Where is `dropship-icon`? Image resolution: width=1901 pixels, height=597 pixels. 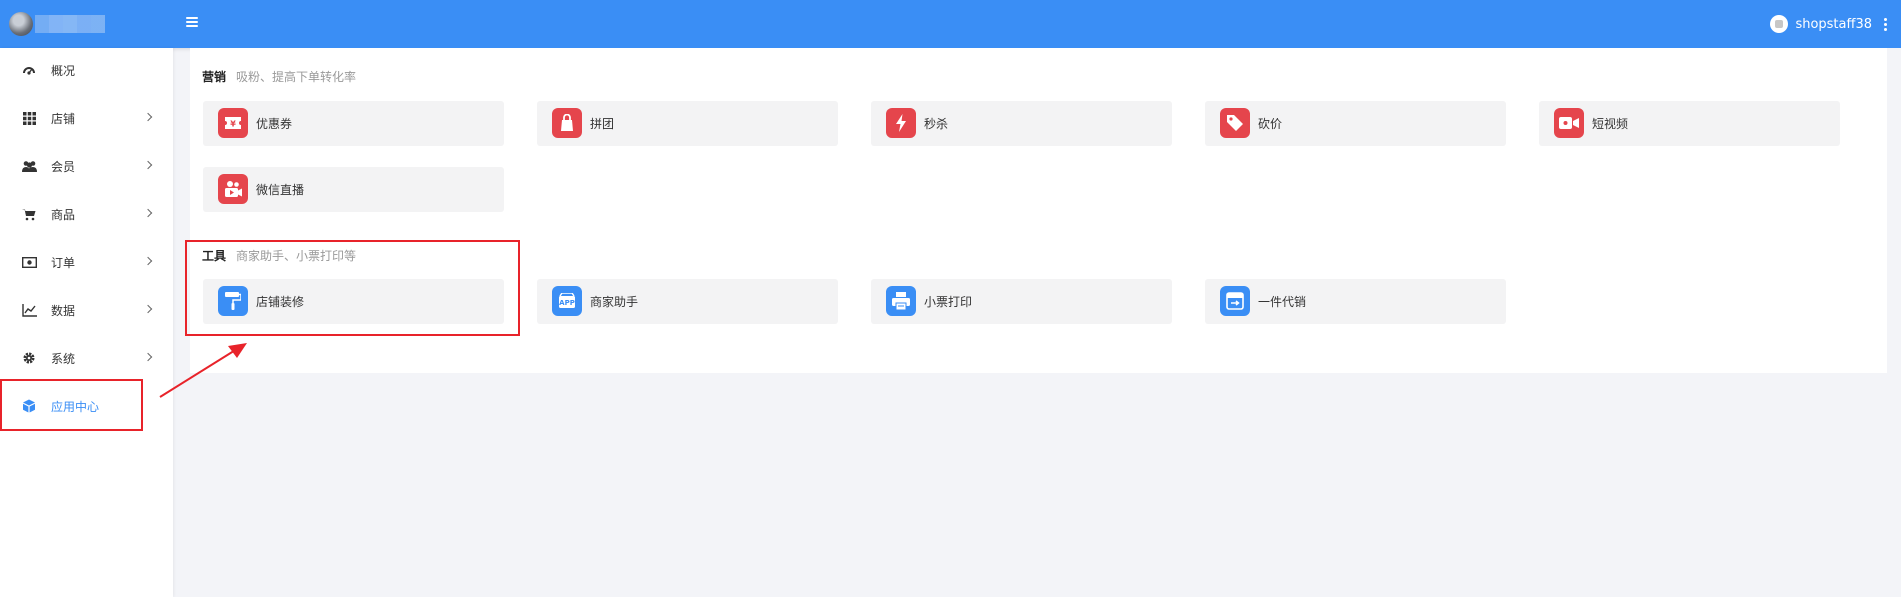 dropship-icon is located at coordinates (1235, 301).